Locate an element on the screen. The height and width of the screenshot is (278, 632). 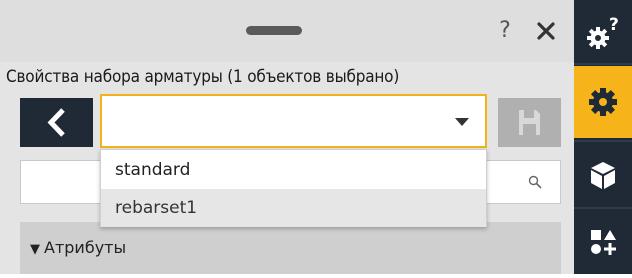
close-icon is located at coordinates (546, 31).